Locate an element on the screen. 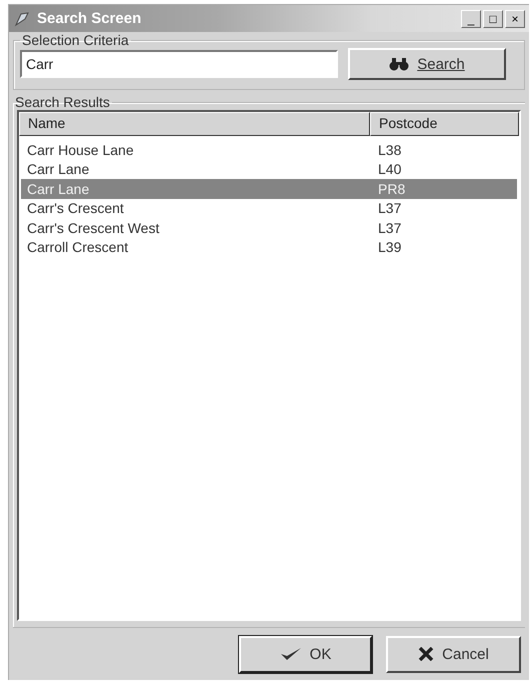  table-cell-text: L38 is located at coordinates (389, 150).